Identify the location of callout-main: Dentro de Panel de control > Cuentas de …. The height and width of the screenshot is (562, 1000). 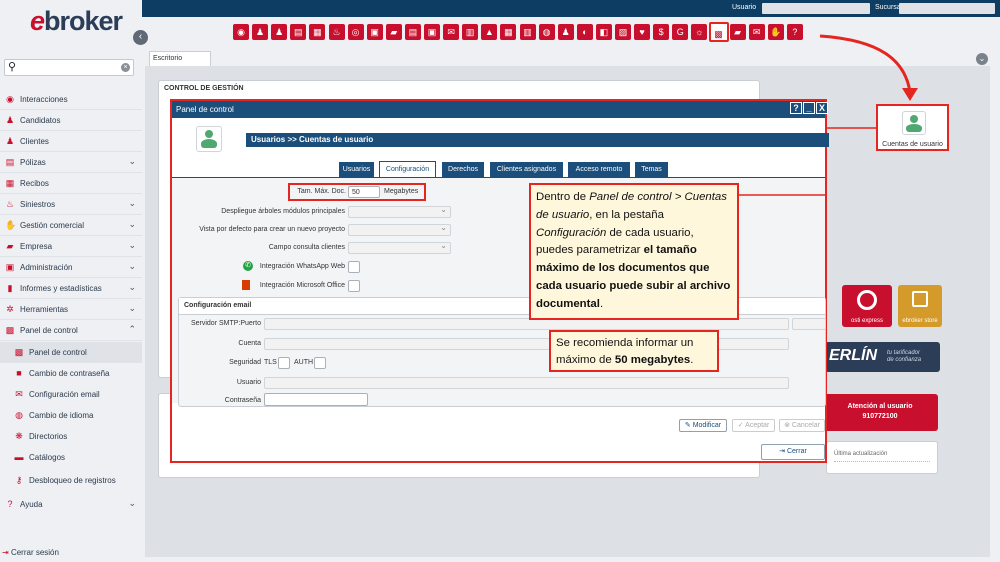
(634, 251).